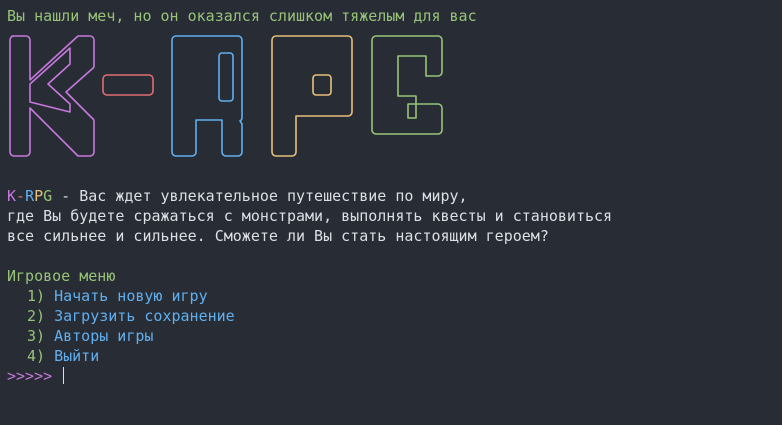 This screenshot has width=782, height=425. I want to click on menu-item-authors: 3) Авторы игры, so click(90, 336).